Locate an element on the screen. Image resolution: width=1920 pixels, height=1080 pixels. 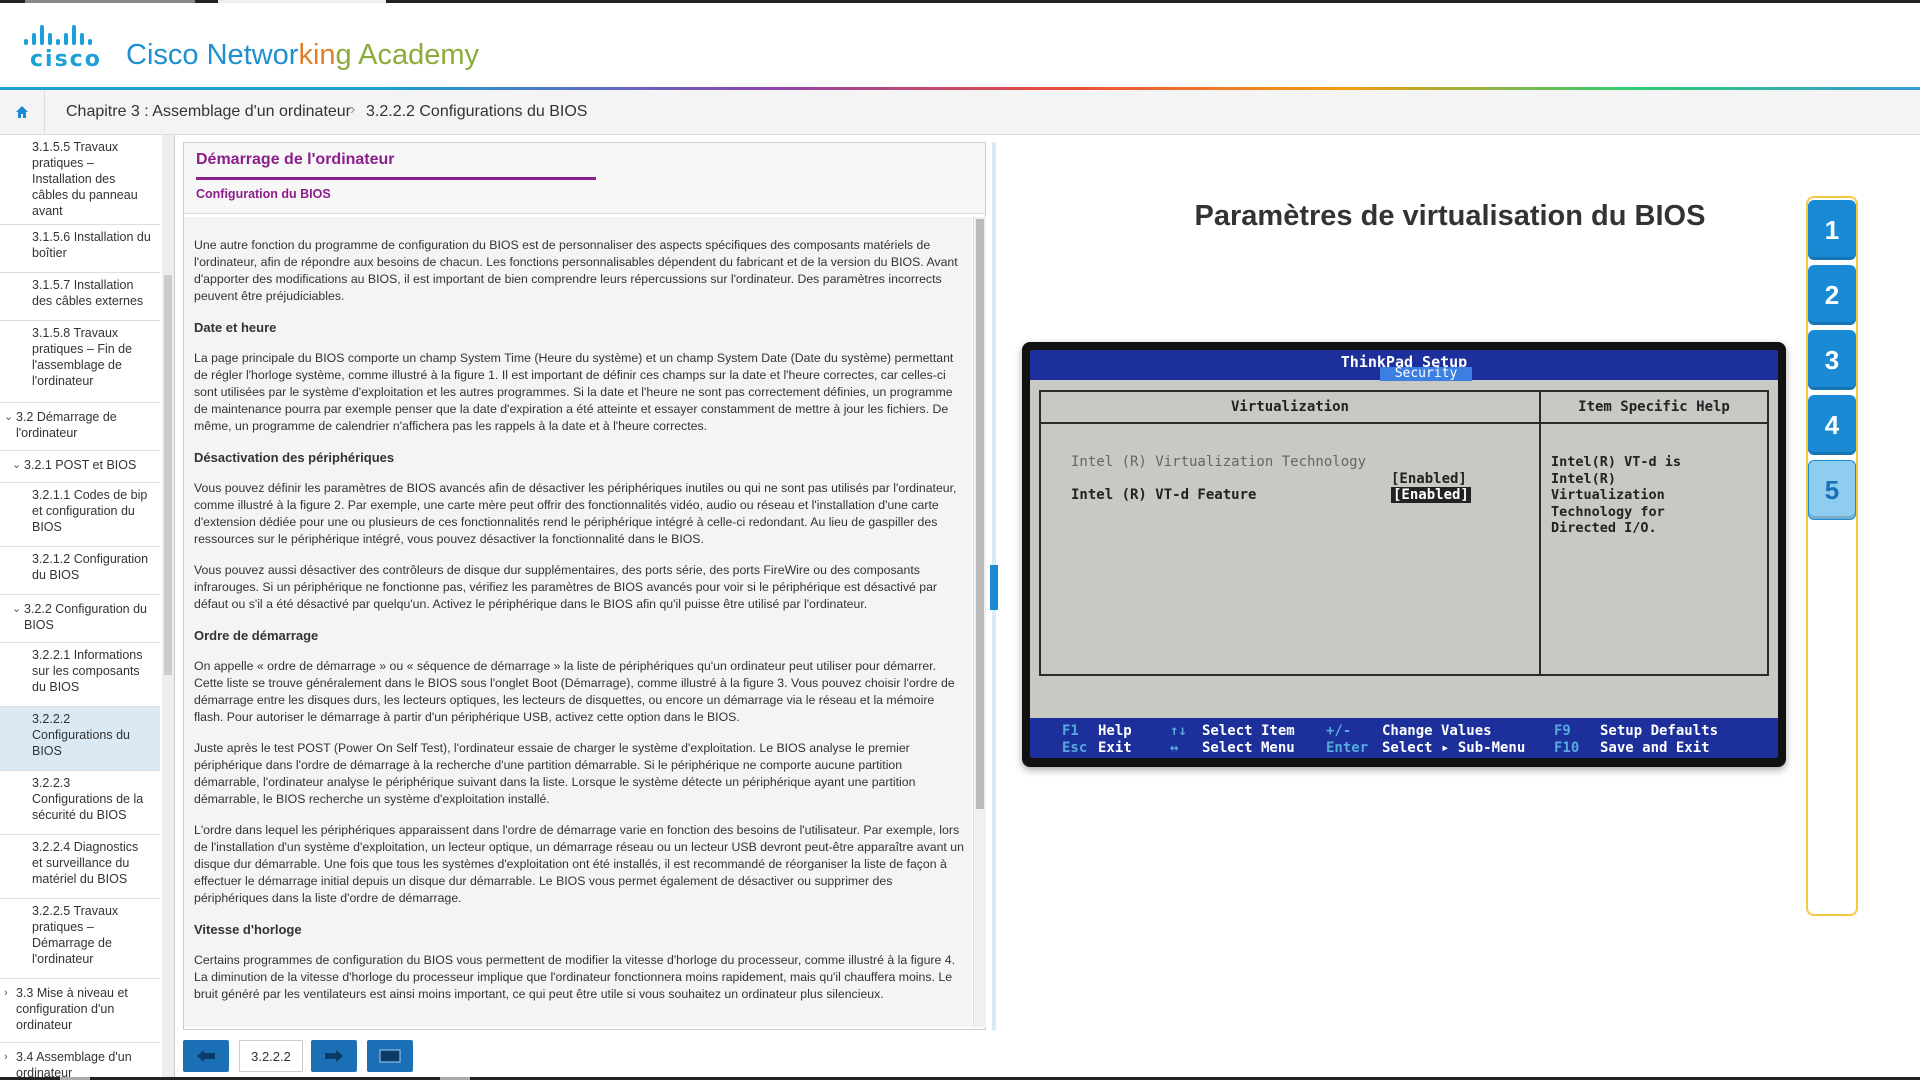
bios-key: F10 is located at coordinates (1567, 748).